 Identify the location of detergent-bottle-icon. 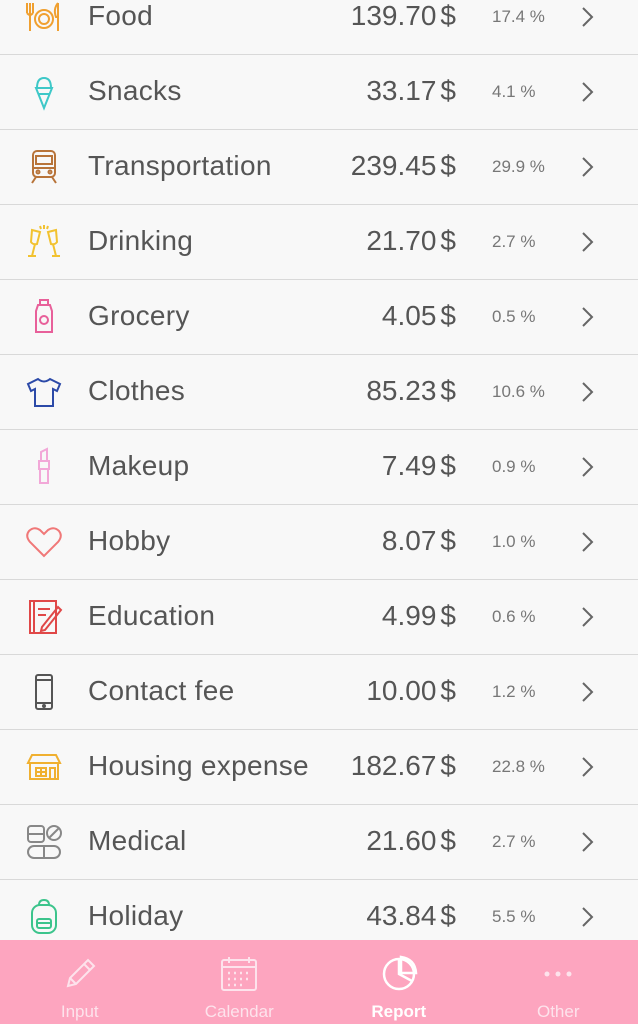
(44, 317).